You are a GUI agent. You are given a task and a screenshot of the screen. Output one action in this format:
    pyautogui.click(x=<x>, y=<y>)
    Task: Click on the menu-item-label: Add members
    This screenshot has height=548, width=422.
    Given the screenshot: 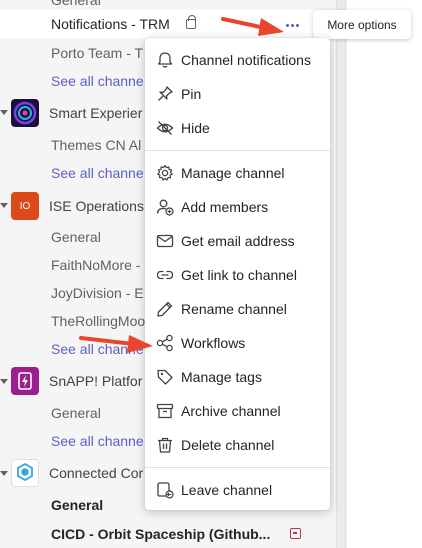 What is the action you would take?
    pyautogui.click(x=225, y=207)
    